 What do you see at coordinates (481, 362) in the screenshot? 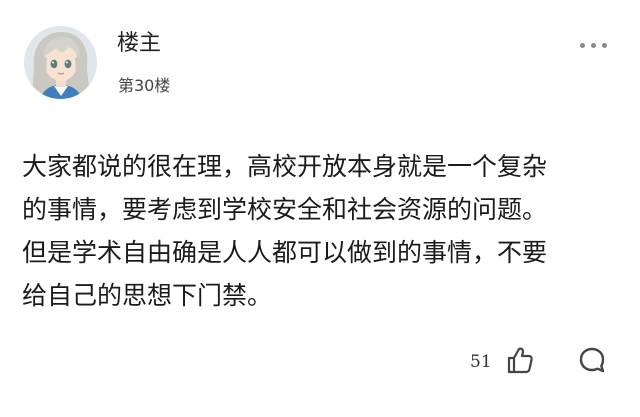
I see `like-count: 51` at bounding box center [481, 362].